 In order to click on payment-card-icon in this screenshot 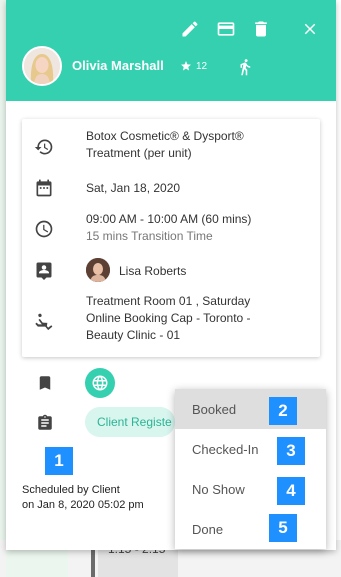, I will do `click(226, 29)`.